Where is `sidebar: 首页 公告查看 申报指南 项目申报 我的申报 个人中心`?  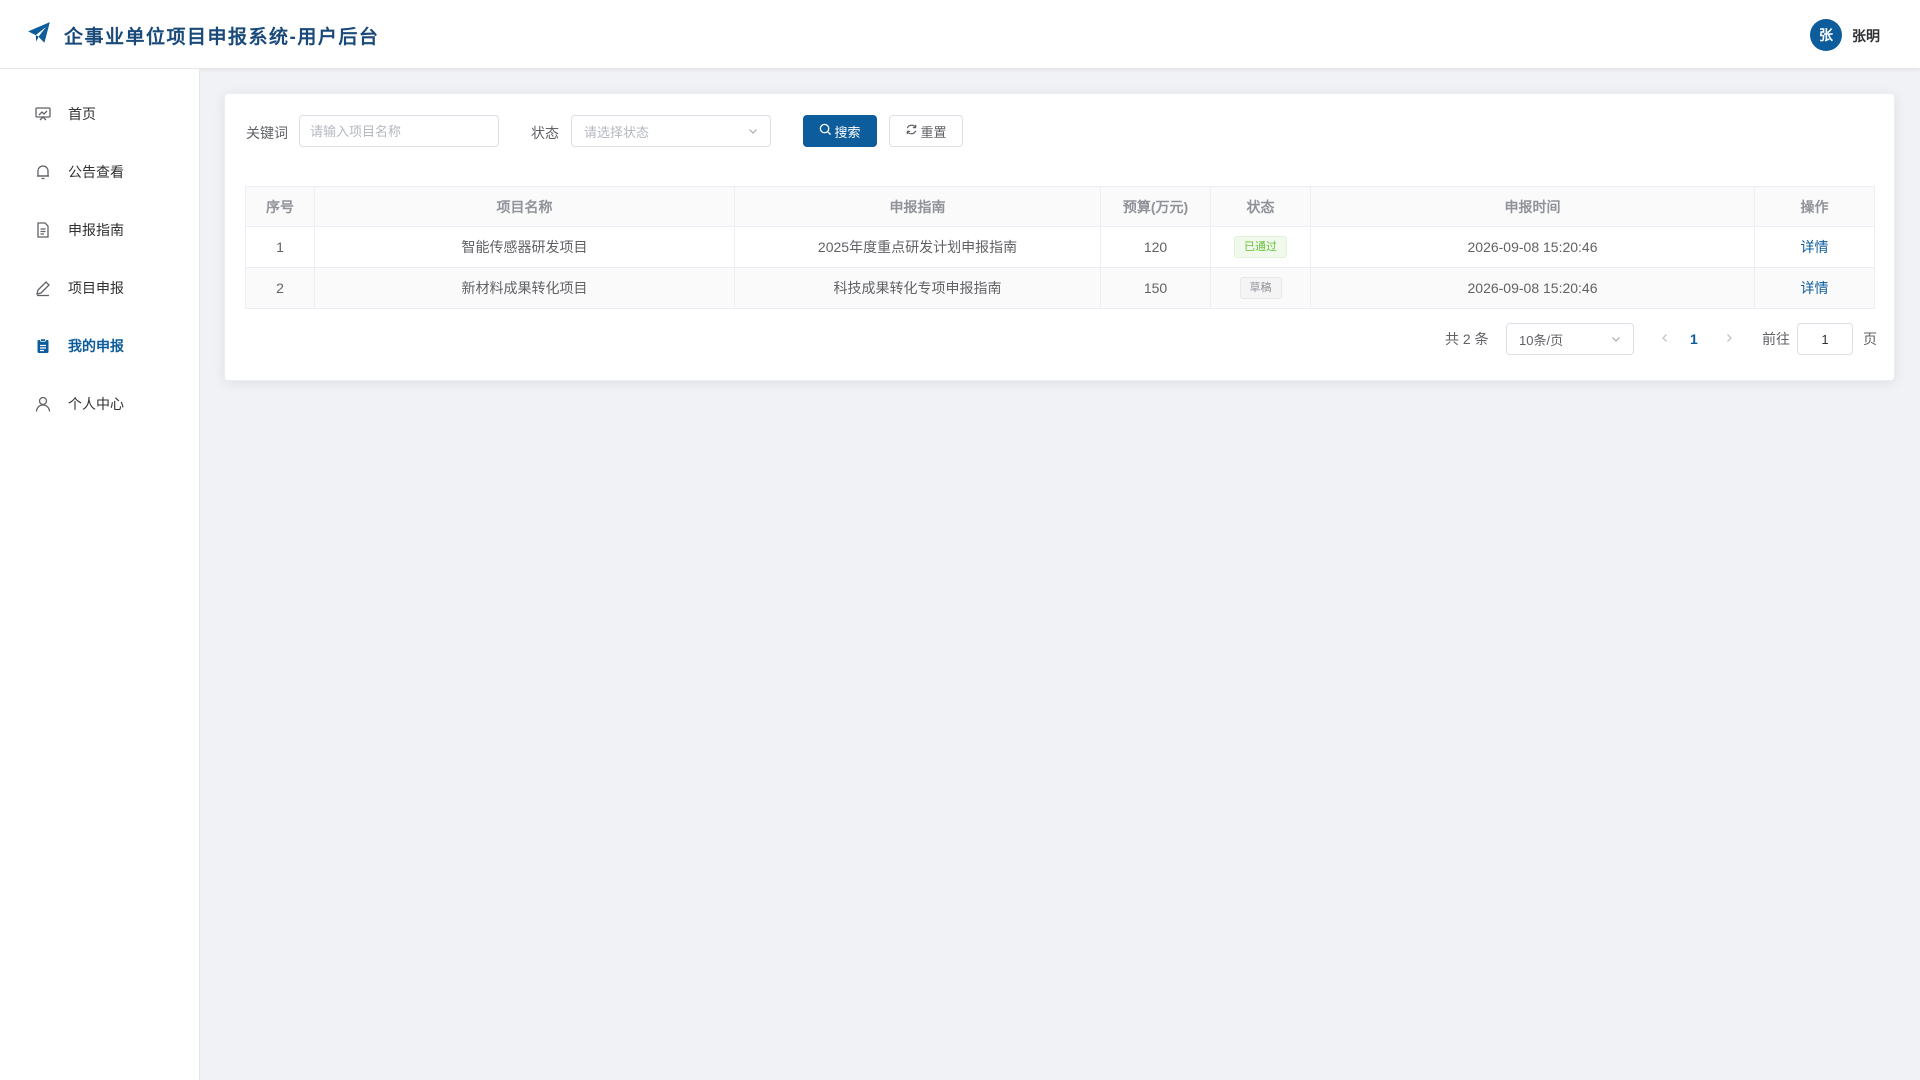
sidebar: 首页 公告查看 申报指南 项目申报 我的申报 个人中心 is located at coordinates (100, 574).